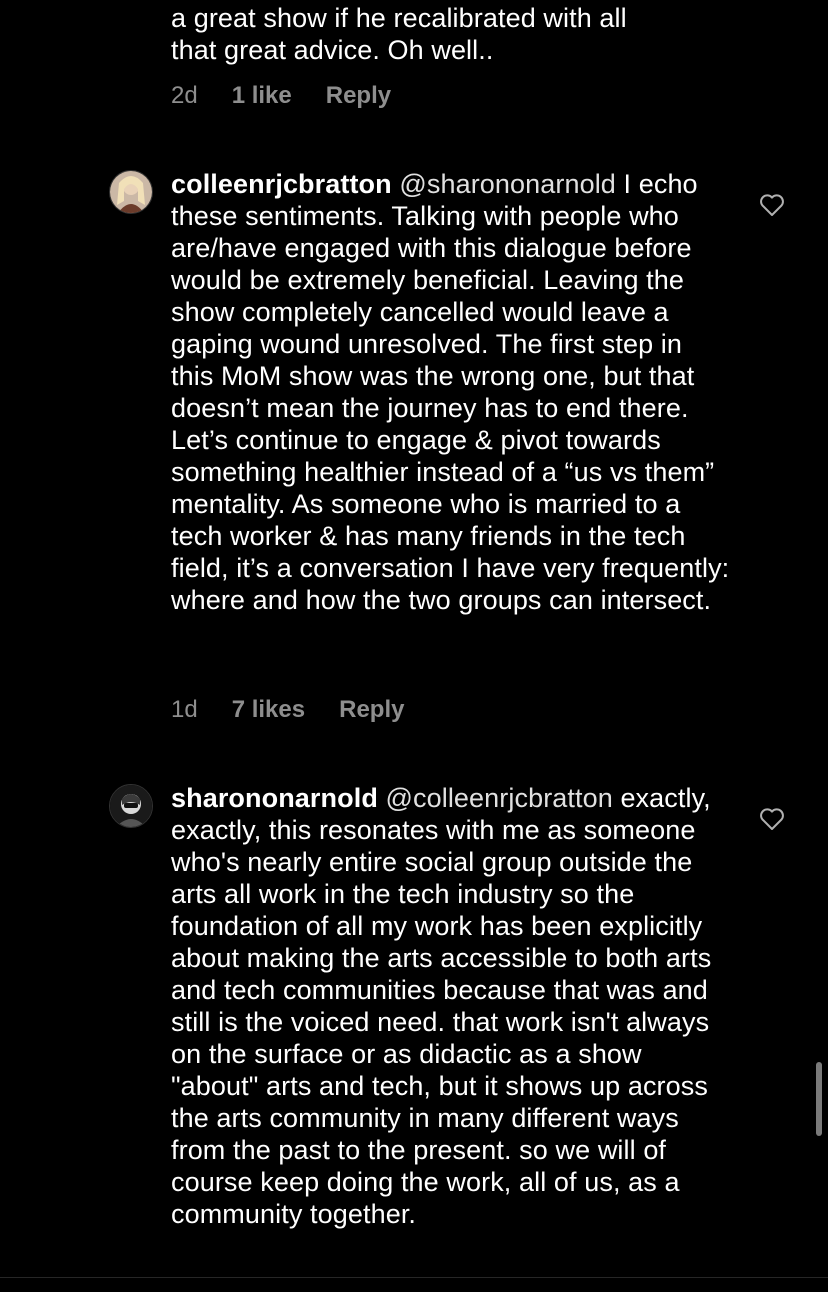  Describe the element at coordinates (184, 709) in the screenshot. I see `comment-timestamp: 1d` at that location.